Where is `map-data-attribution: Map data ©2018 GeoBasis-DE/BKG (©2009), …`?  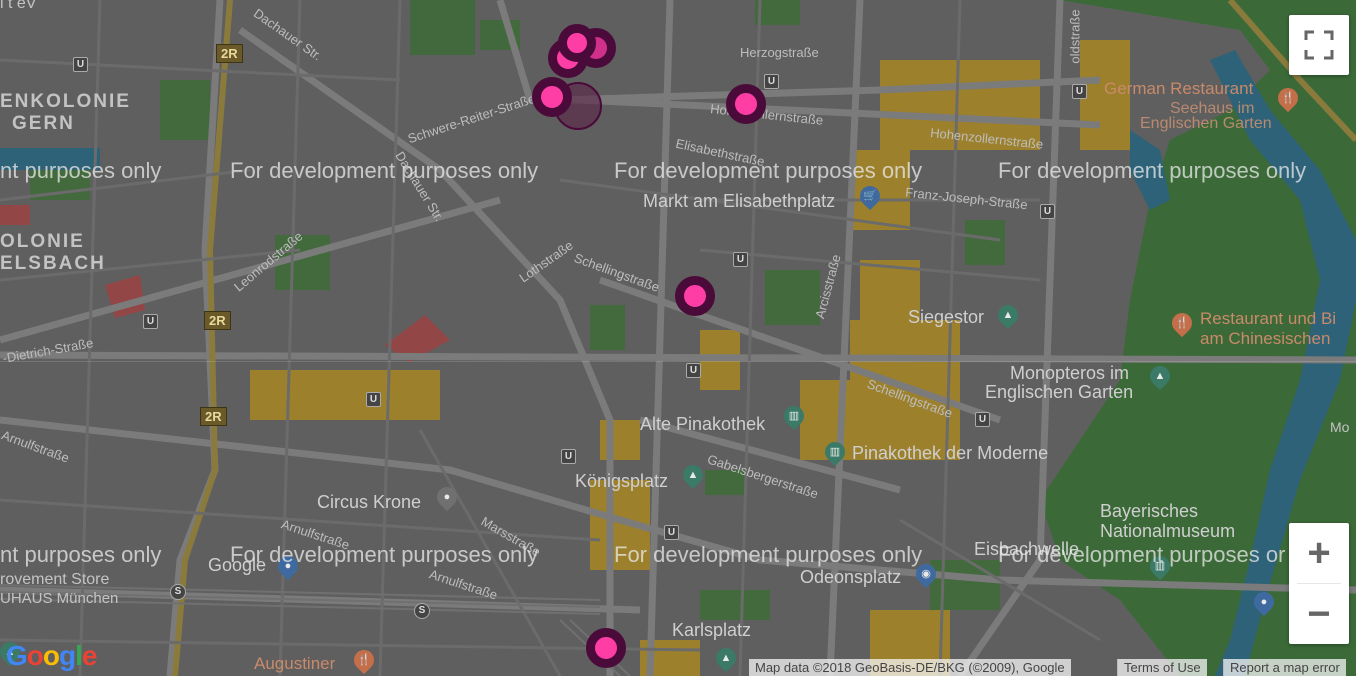 map-data-attribution: Map data ©2018 GeoBasis-DE/BKG (©2009), … is located at coordinates (910, 667).